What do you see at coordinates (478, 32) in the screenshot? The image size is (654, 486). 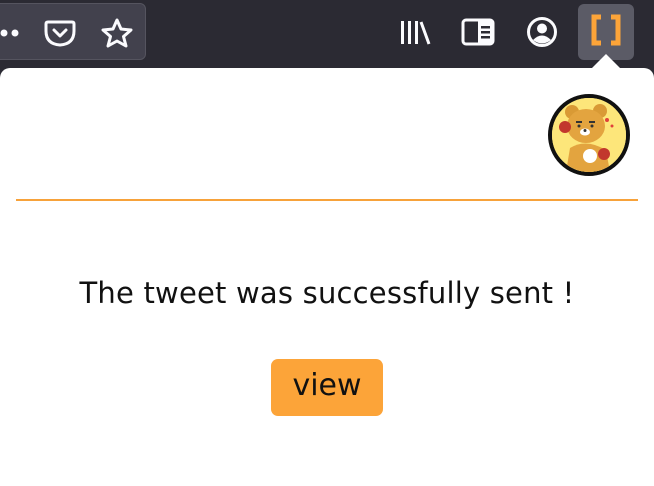 I see `reader-view-icon` at bounding box center [478, 32].